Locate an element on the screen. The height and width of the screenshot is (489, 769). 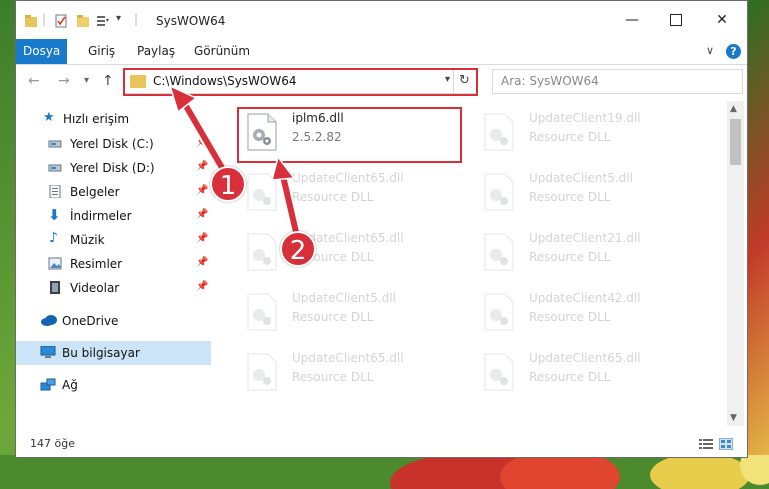
minimize-button: — is located at coordinates (632, 20).